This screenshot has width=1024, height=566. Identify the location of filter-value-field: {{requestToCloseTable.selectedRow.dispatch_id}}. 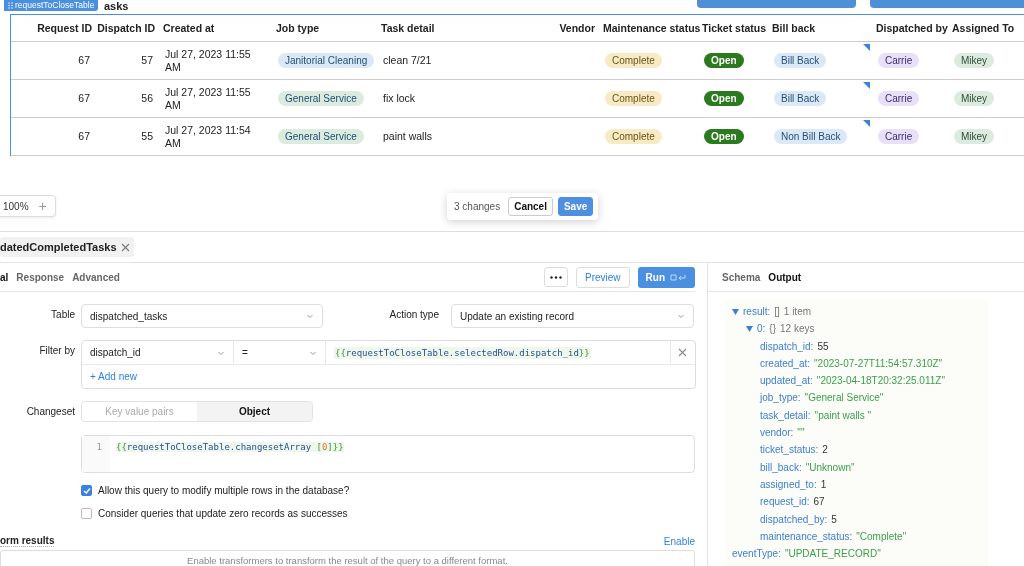
(498, 352).